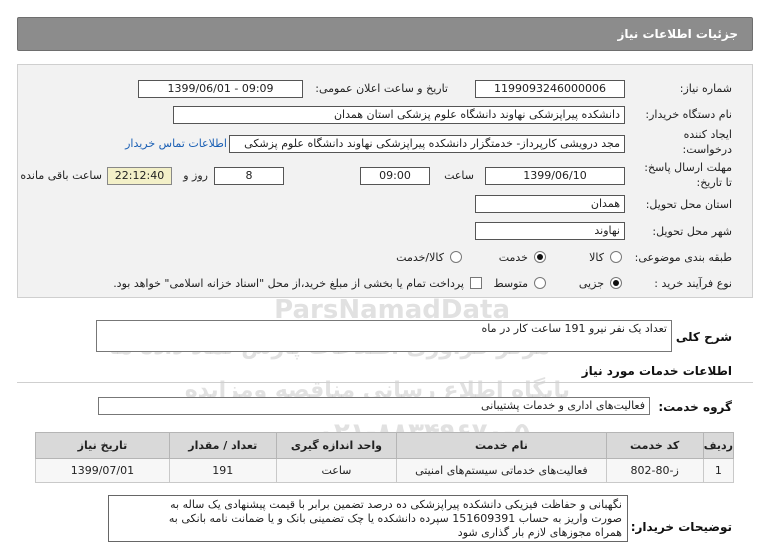  Describe the element at coordinates (707, 134) in the screenshot. I see `creator-label-line1: ایجاد کننده` at that location.